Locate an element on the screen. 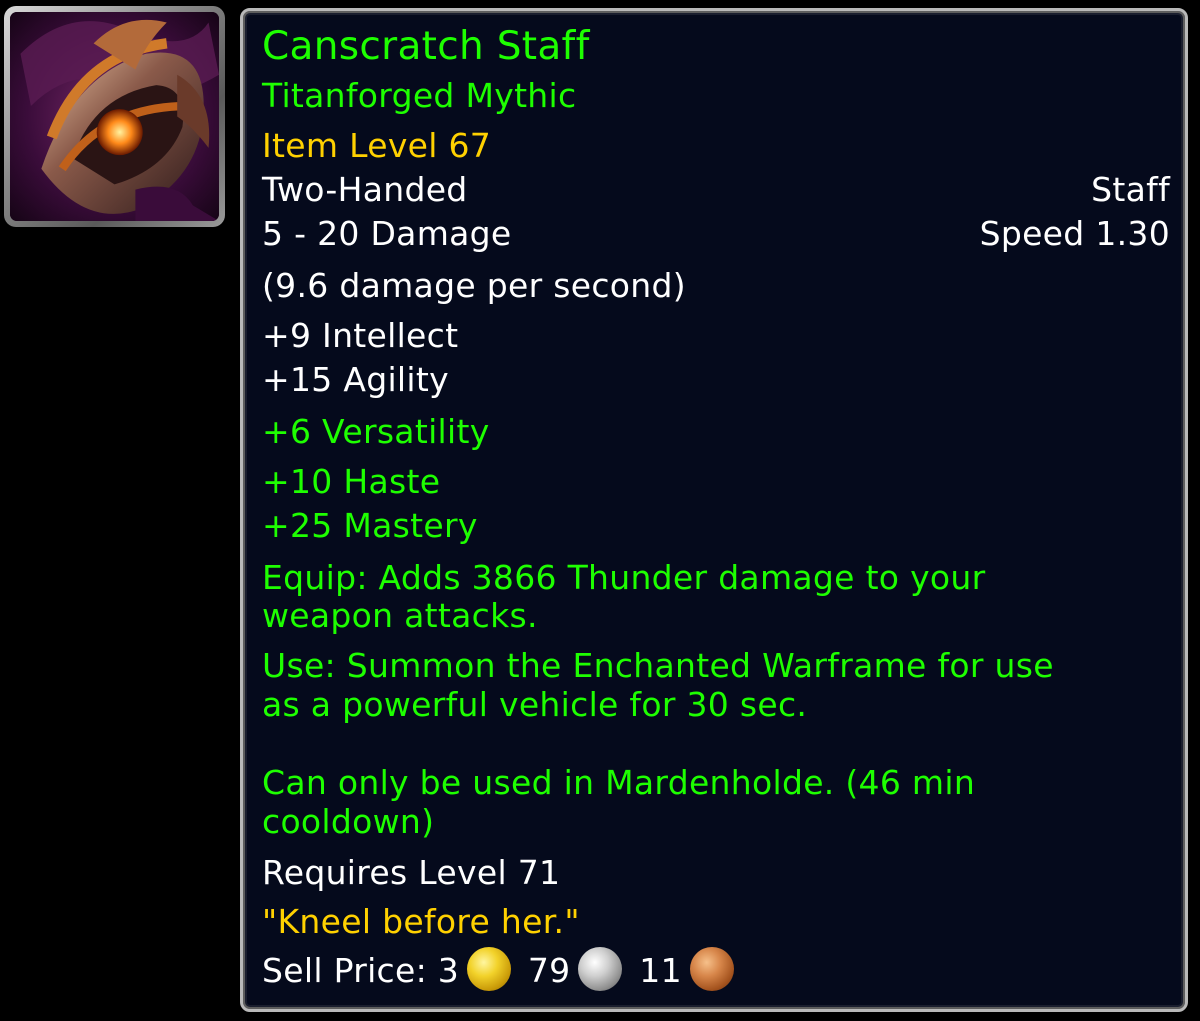 Image resolution: width=1200 pixels, height=1021 pixels. item-name: Canscratch Staff is located at coordinates (426, 46).